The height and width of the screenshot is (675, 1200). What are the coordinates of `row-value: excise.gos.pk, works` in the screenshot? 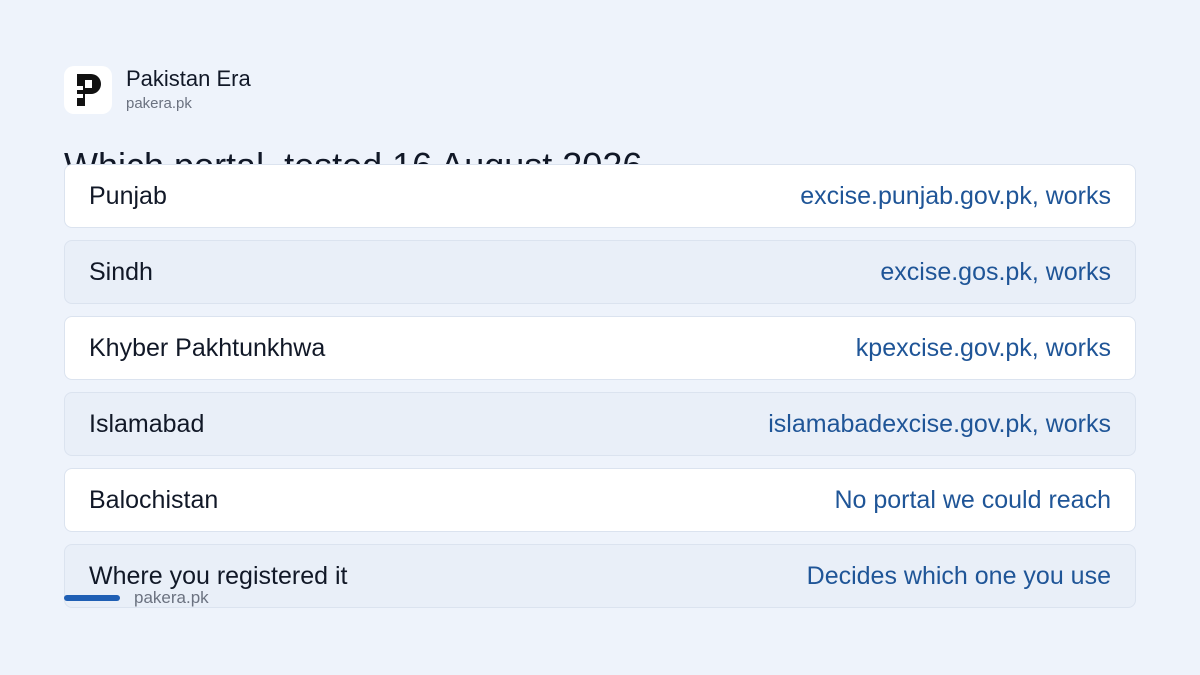 It's located at (995, 271).